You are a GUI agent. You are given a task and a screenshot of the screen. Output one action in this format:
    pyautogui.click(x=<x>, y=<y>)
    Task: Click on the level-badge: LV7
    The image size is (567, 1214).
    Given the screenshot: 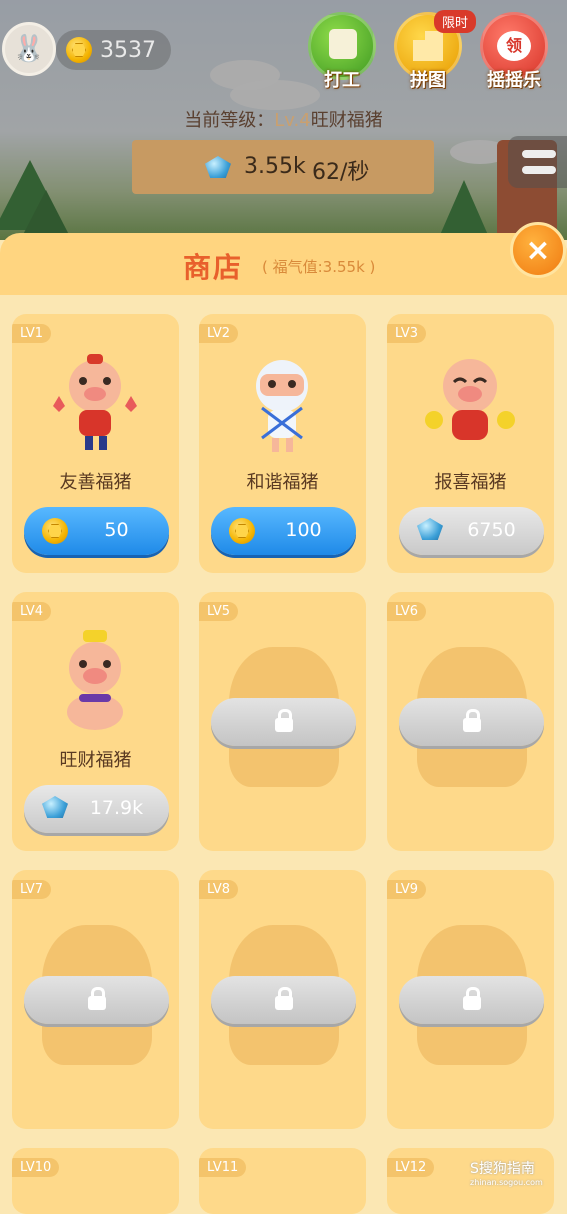 What is the action you would take?
    pyautogui.click(x=31, y=889)
    